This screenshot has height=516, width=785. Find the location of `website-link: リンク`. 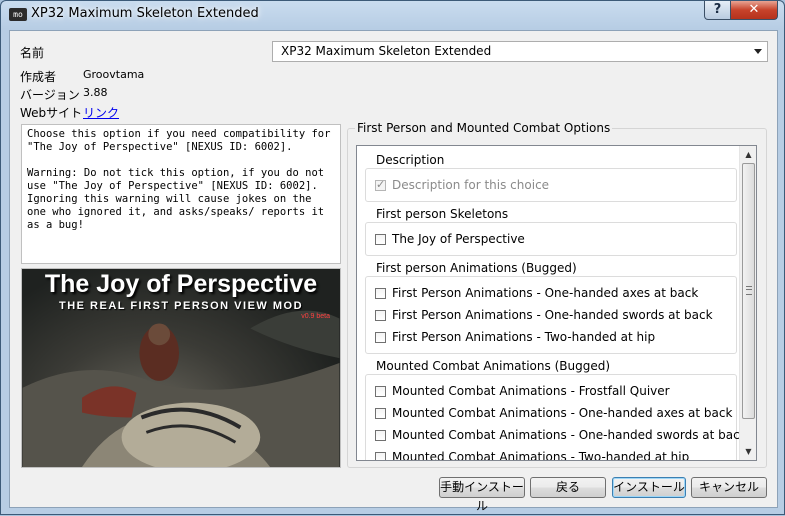

website-link: リンク is located at coordinates (101, 112).